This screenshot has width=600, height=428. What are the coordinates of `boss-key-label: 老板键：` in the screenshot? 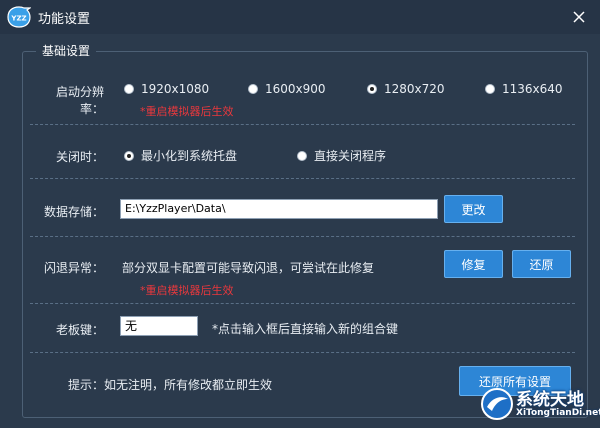 It's located at (79, 330).